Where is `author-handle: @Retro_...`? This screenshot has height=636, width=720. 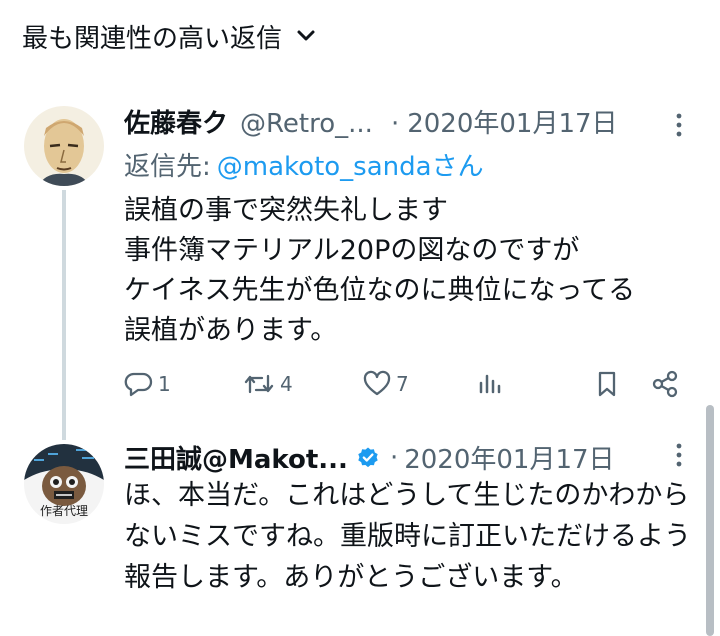
author-handle: @Retro_... is located at coordinates (306, 124).